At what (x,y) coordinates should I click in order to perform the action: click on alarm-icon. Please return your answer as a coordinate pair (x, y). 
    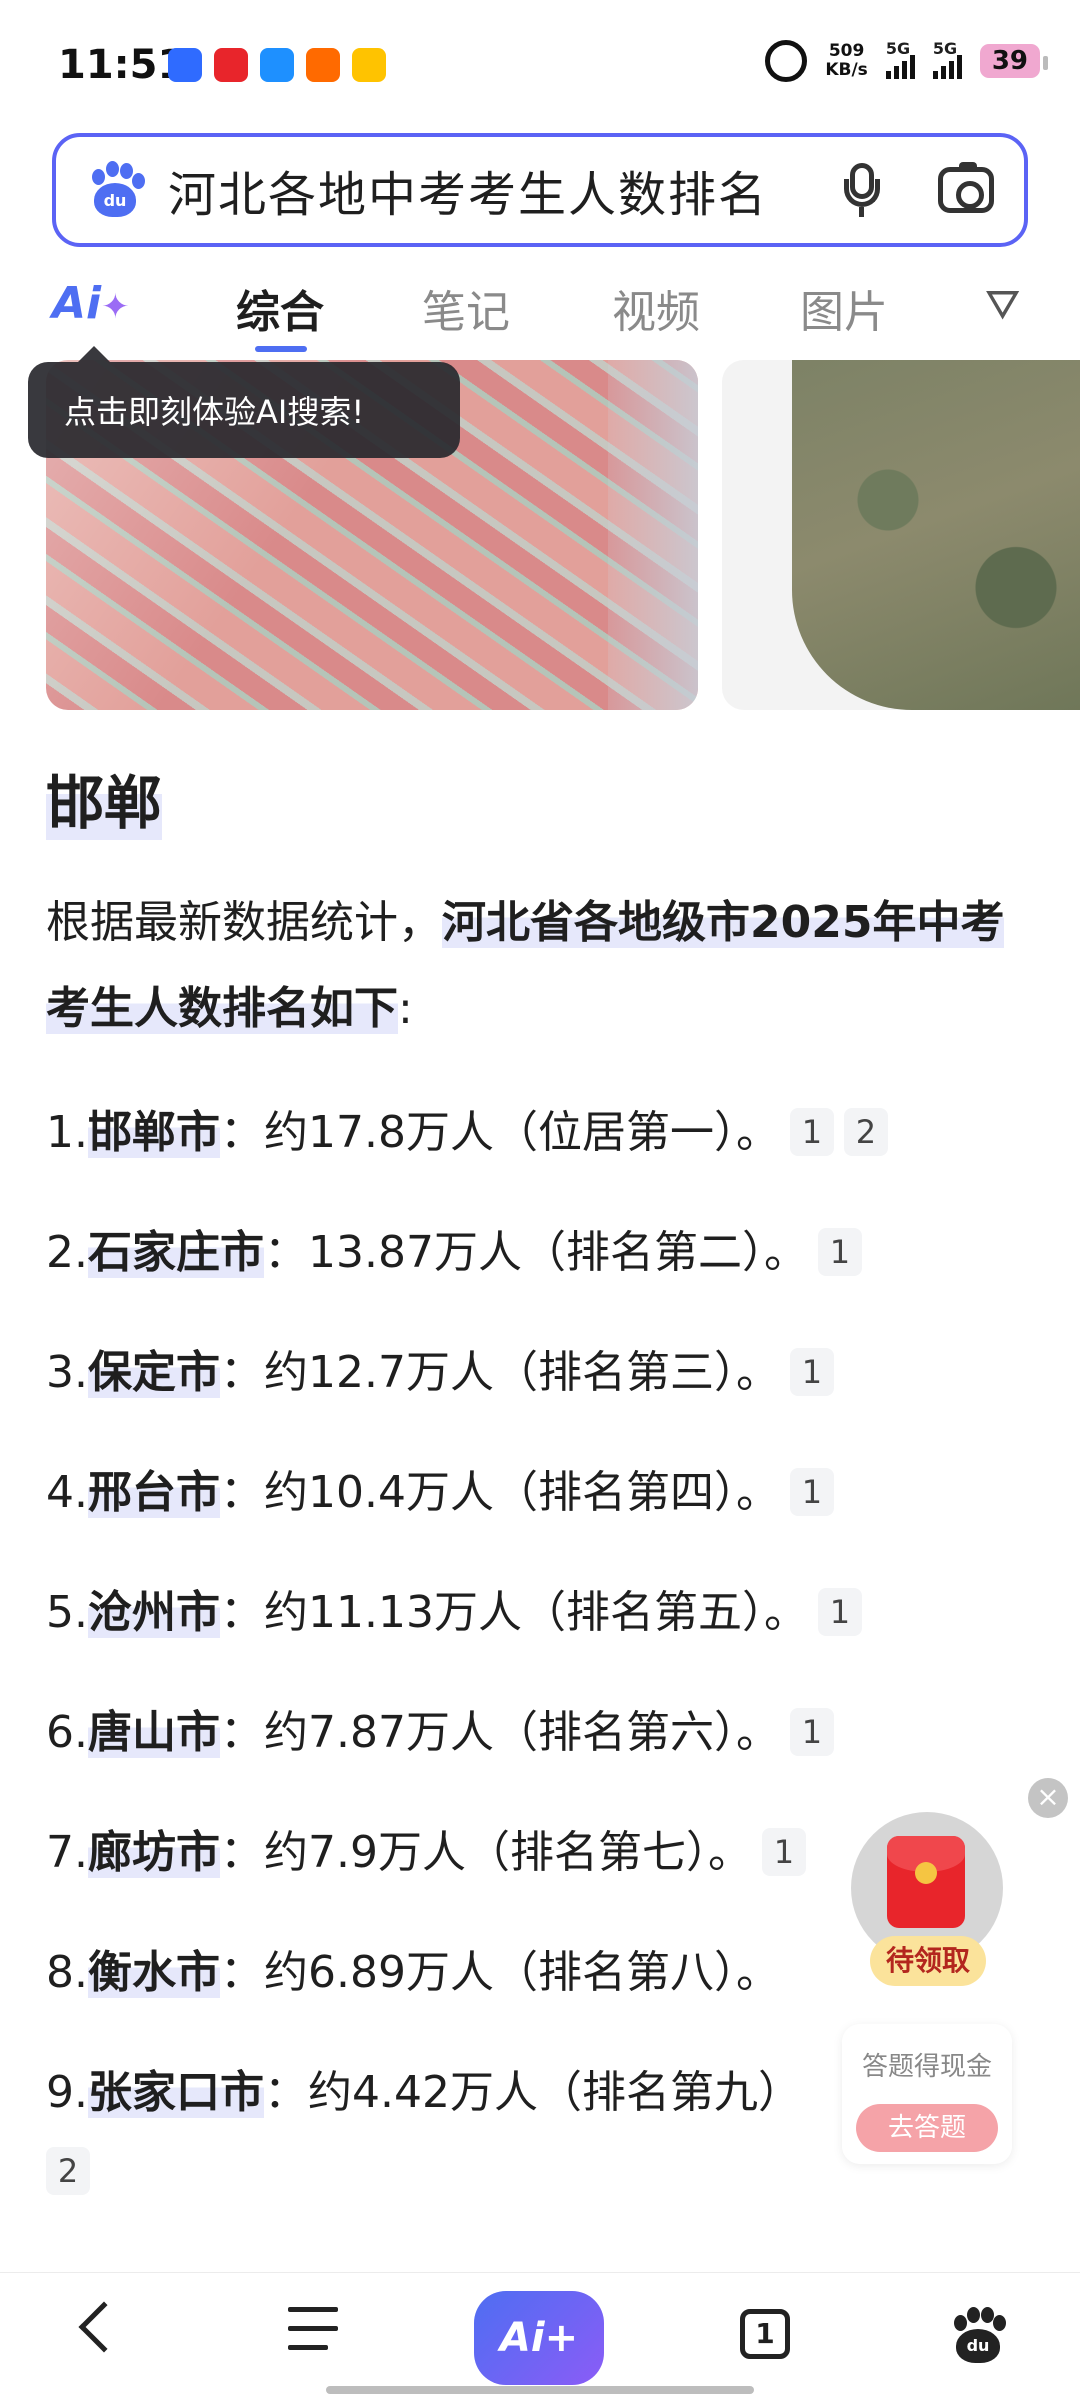
    Looking at the image, I should click on (786, 61).